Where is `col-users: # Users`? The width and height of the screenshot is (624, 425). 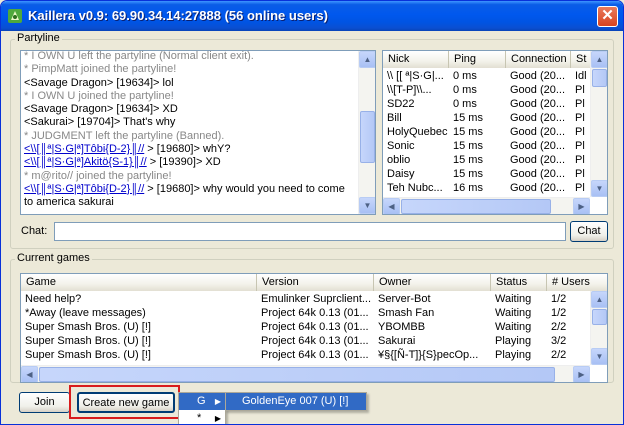
col-users: # Users is located at coordinates (577, 282).